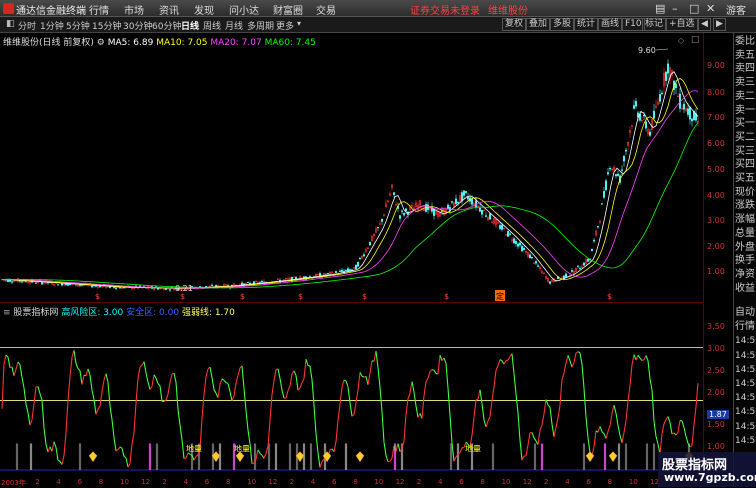 The image size is (756, 488). I want to click on chart-settings-icon: ⚙, so click(101, 43).